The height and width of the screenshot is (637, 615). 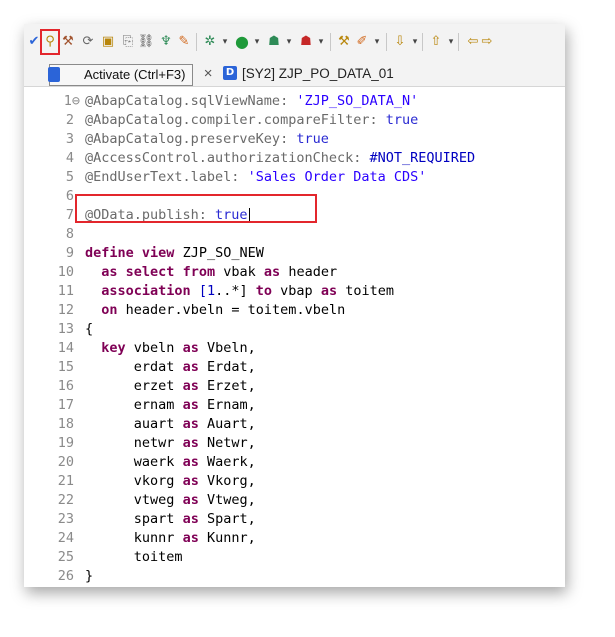 I want to click on code-text: vtweg as Vtweg,, so click(x=194, y=500).